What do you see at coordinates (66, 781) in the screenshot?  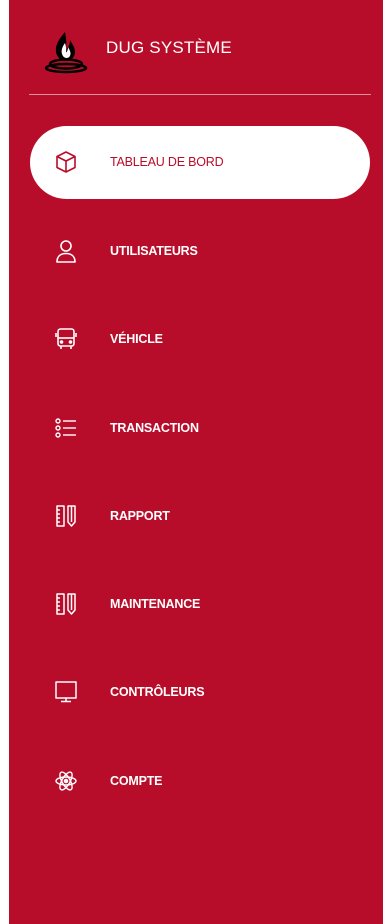 I see `atom-icon` at bounding box center [66, 781].